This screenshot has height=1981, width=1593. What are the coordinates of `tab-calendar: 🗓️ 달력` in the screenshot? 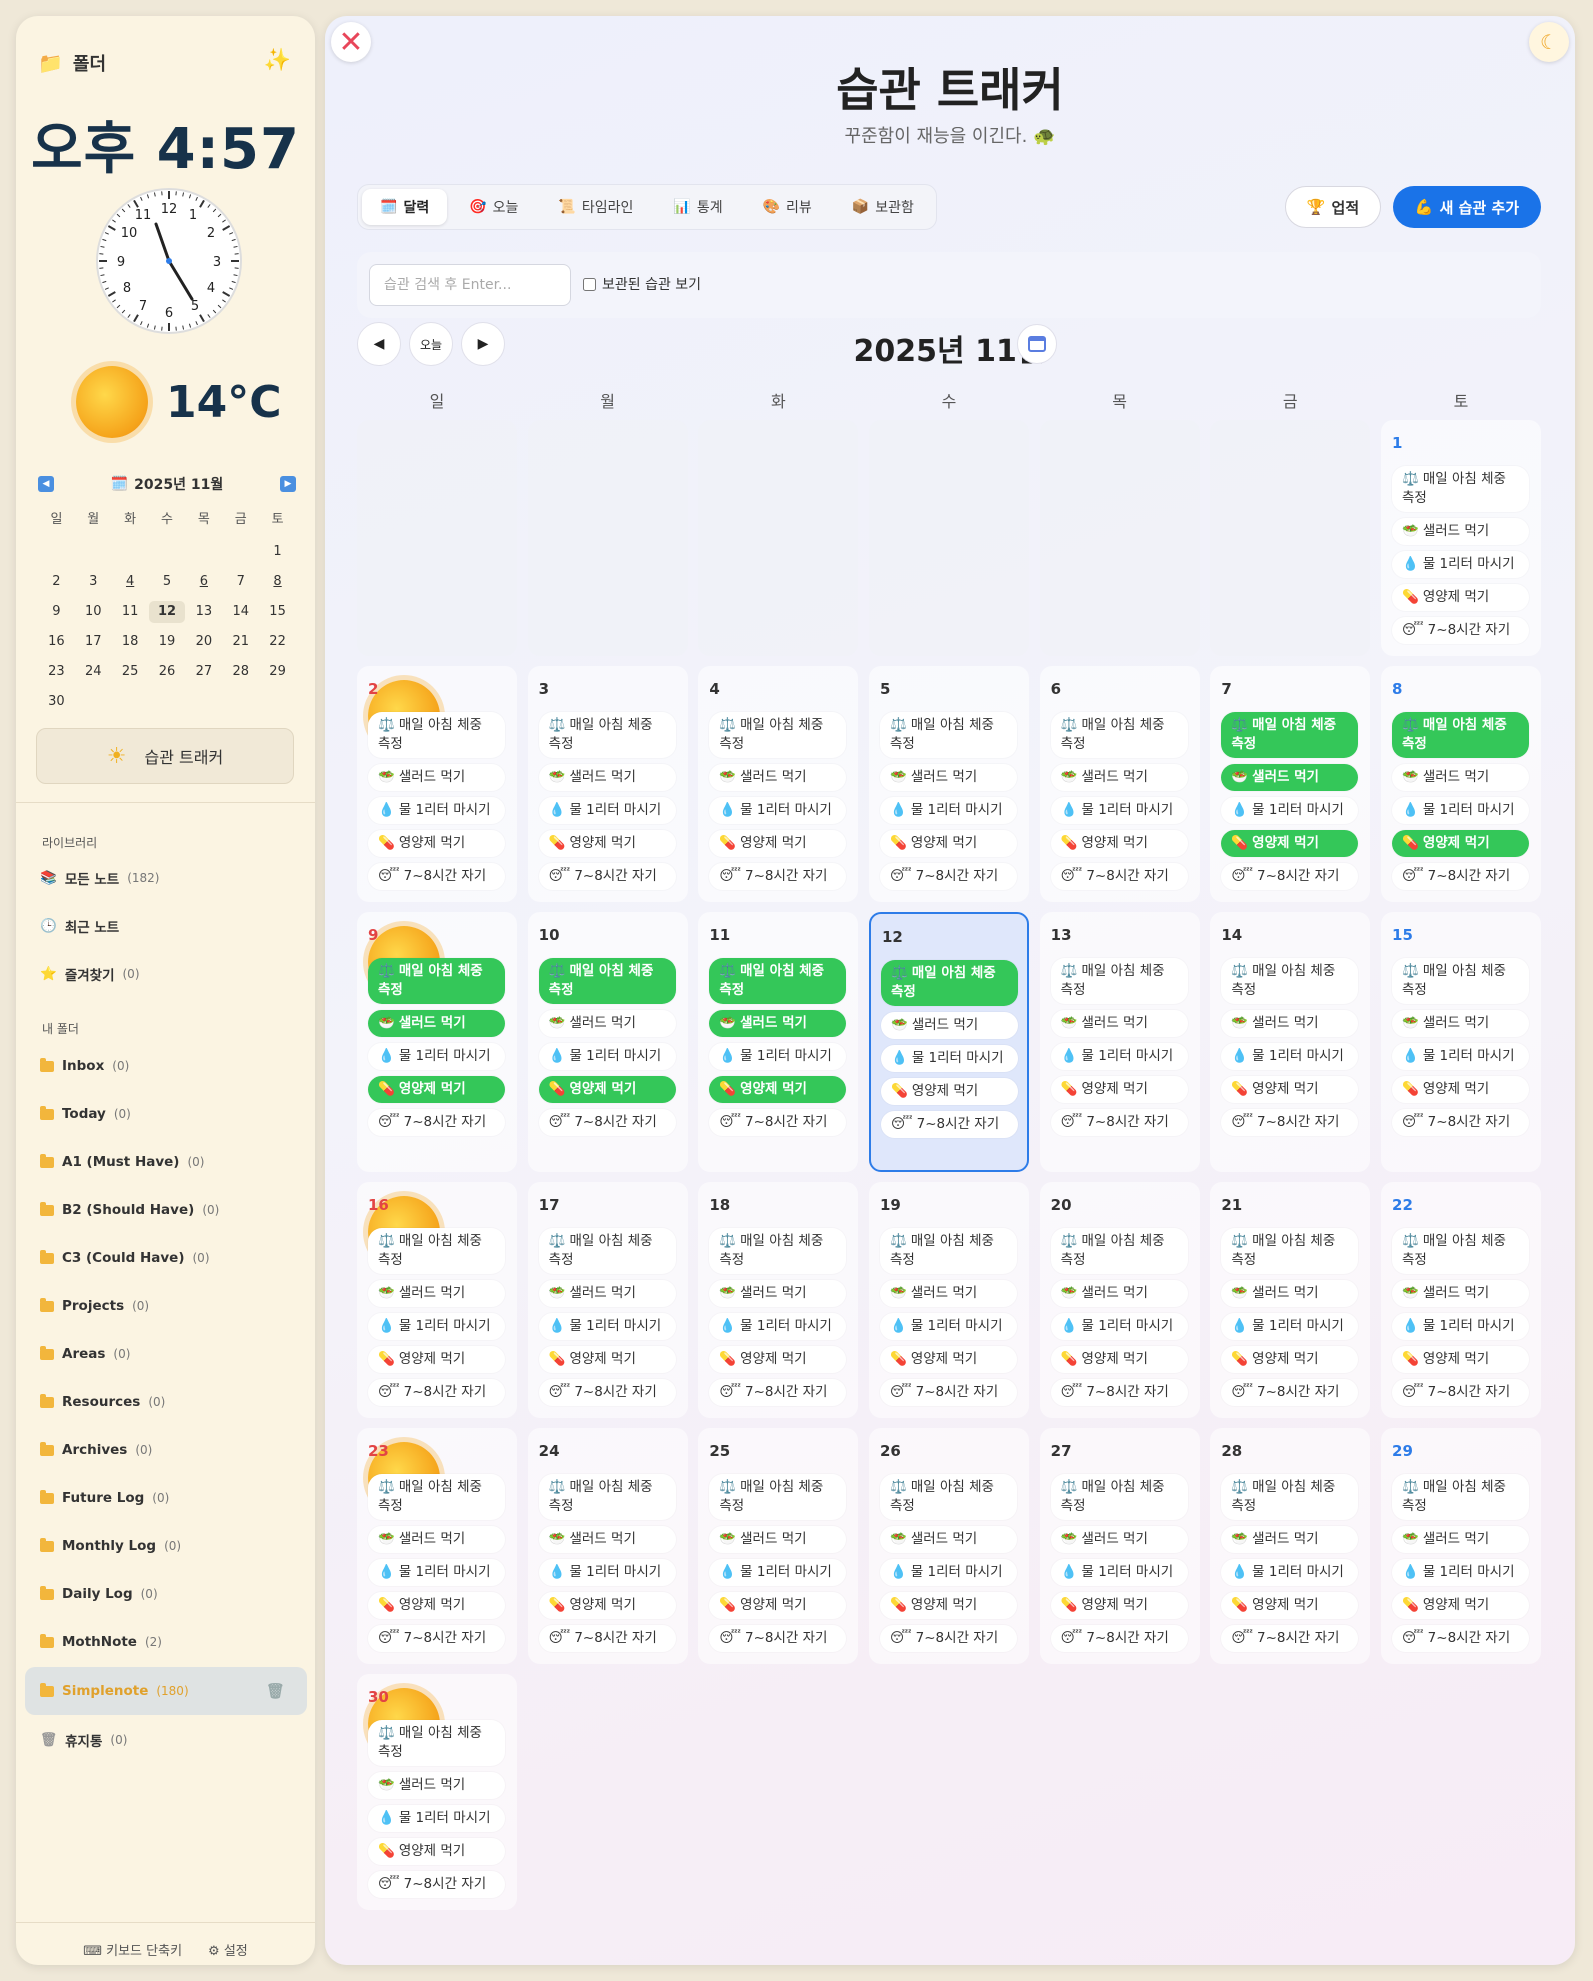 It's located at (405, 207).